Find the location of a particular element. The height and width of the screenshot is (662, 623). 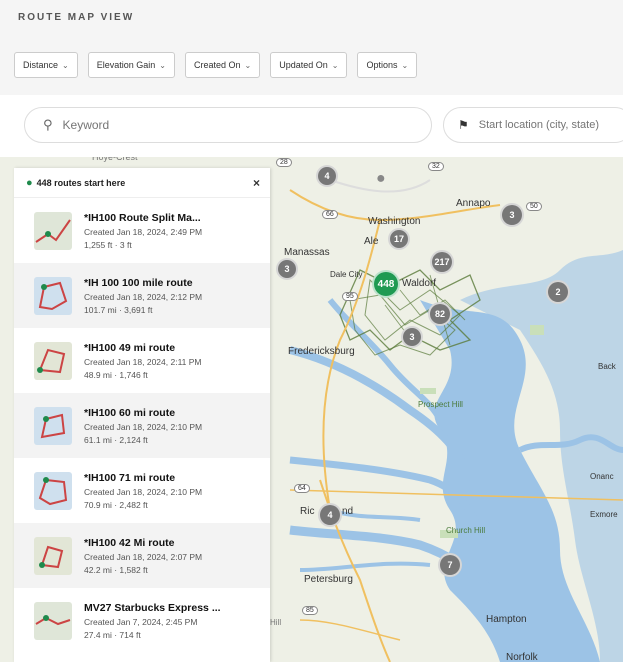

filter-label: Updated On is located at coordinates (303, 65).